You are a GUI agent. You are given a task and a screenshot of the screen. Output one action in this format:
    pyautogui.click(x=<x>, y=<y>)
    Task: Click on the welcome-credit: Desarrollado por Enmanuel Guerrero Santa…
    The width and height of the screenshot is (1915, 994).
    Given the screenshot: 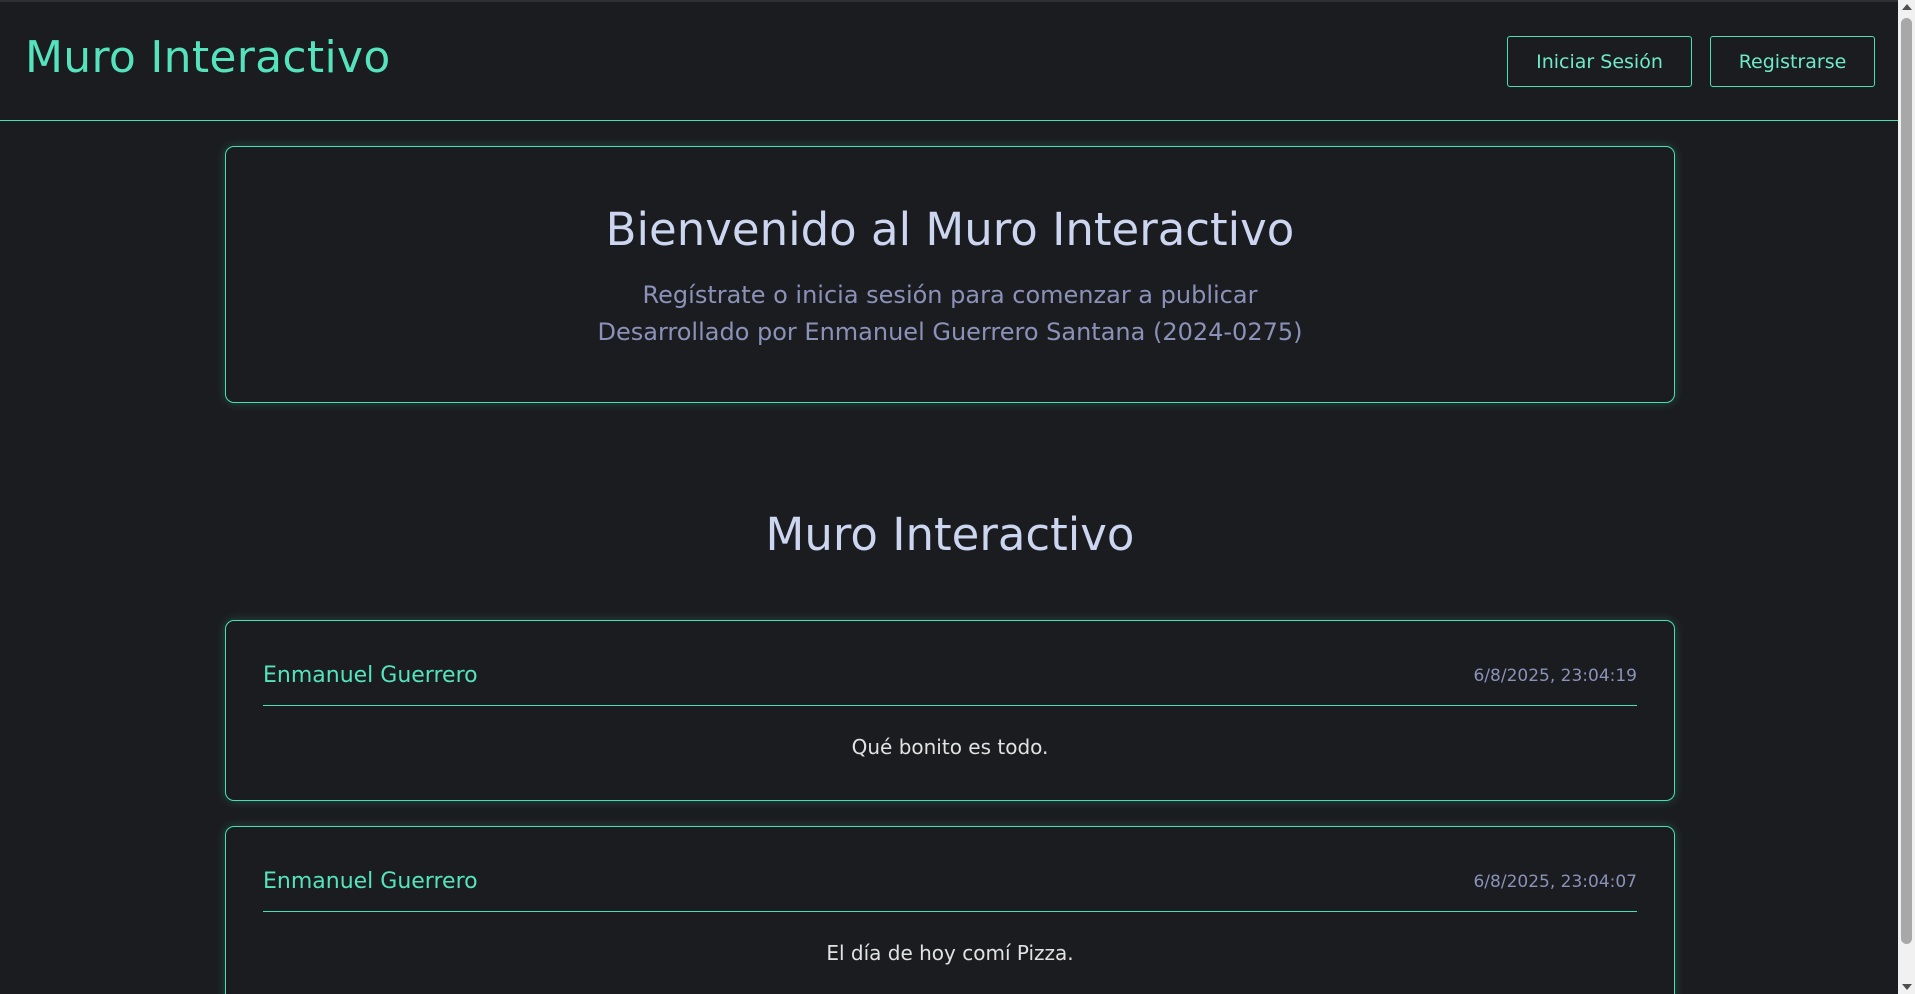 What is the action you would take?
    pyautogui.click(x=950, y=332)
    